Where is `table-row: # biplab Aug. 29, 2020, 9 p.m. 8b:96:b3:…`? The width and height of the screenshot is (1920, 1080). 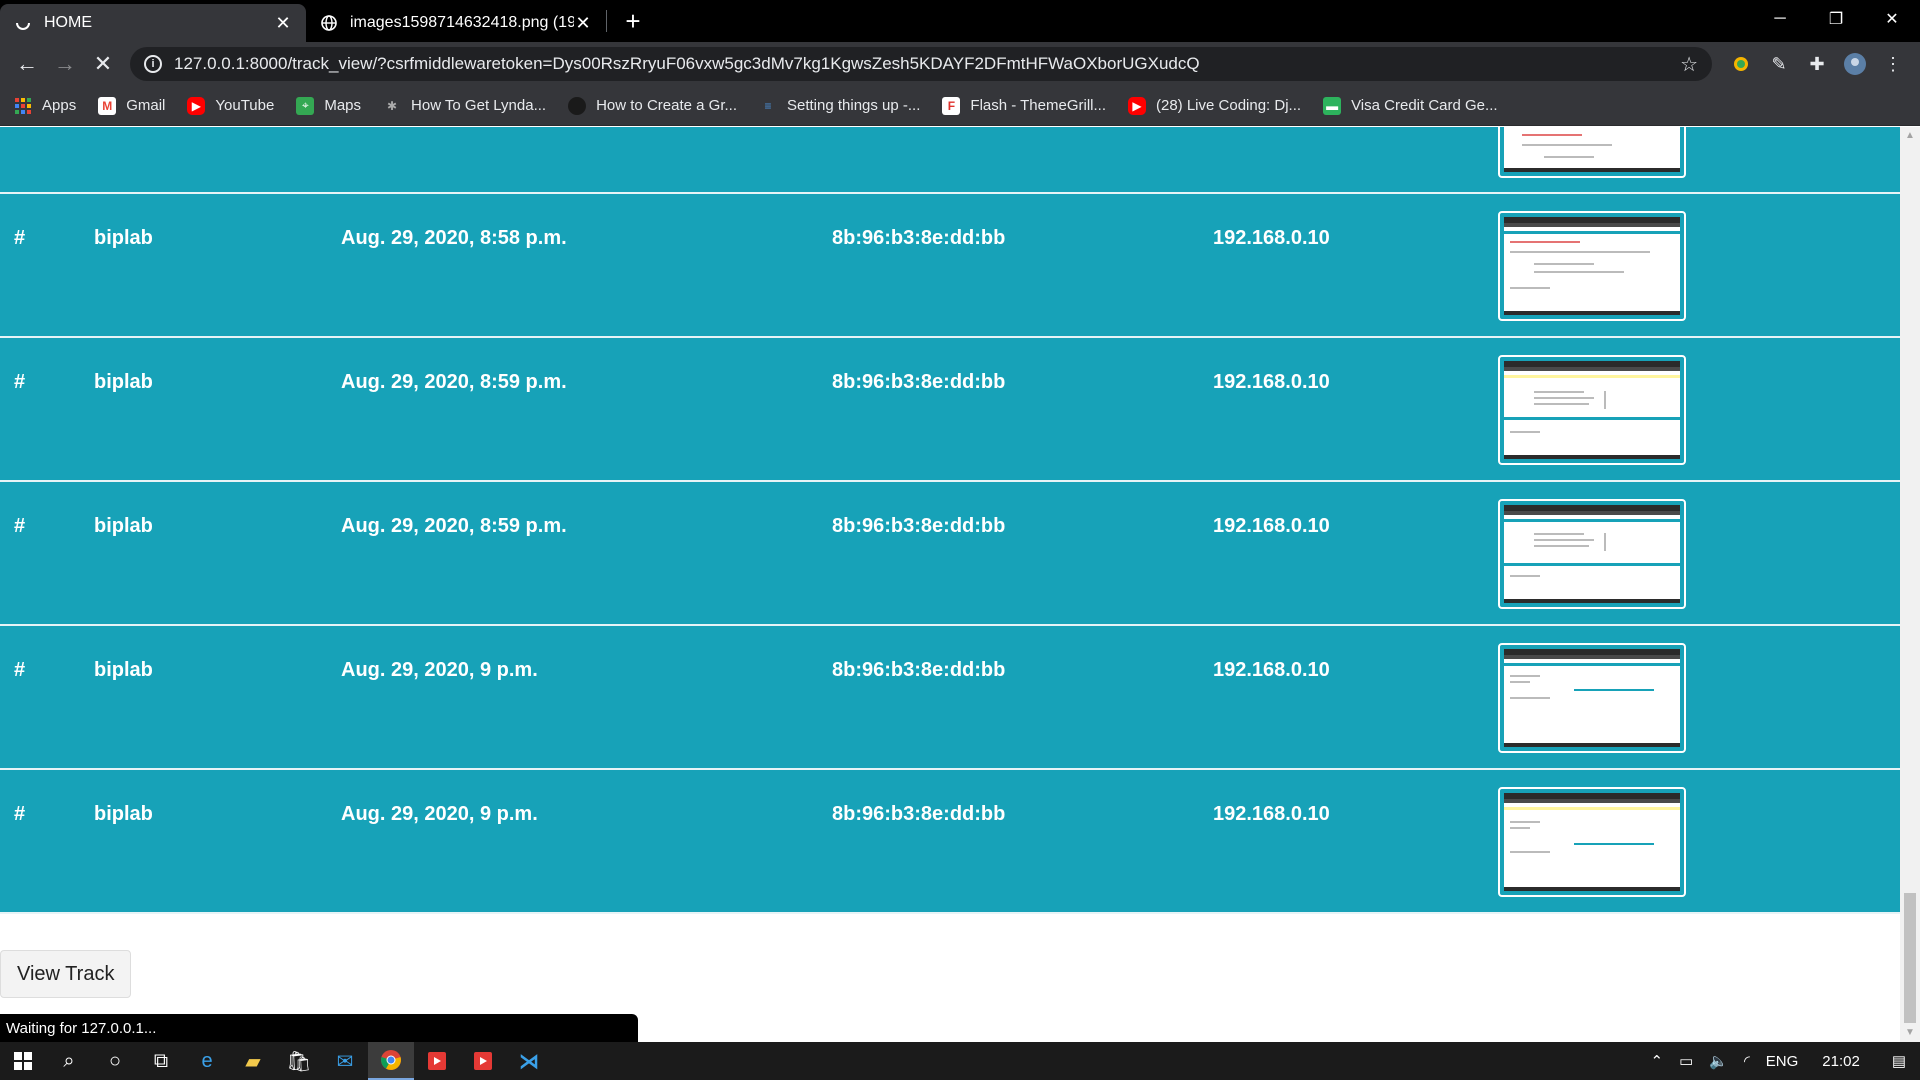 table-row: # biplab Aug. 29, 2020, 9 p.m. 8b:96:b3:… is located at coordinates (950, 842).